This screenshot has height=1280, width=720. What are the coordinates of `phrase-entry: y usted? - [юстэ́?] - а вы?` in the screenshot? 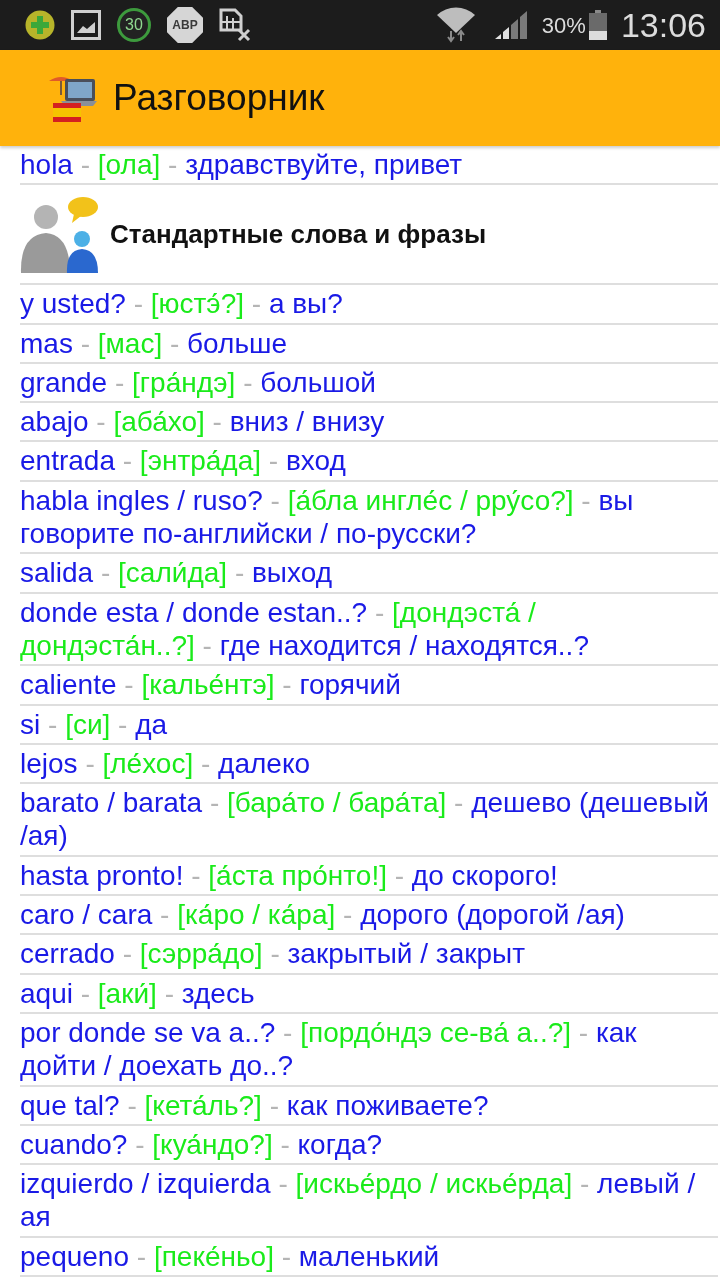 It's located at (369, 305).